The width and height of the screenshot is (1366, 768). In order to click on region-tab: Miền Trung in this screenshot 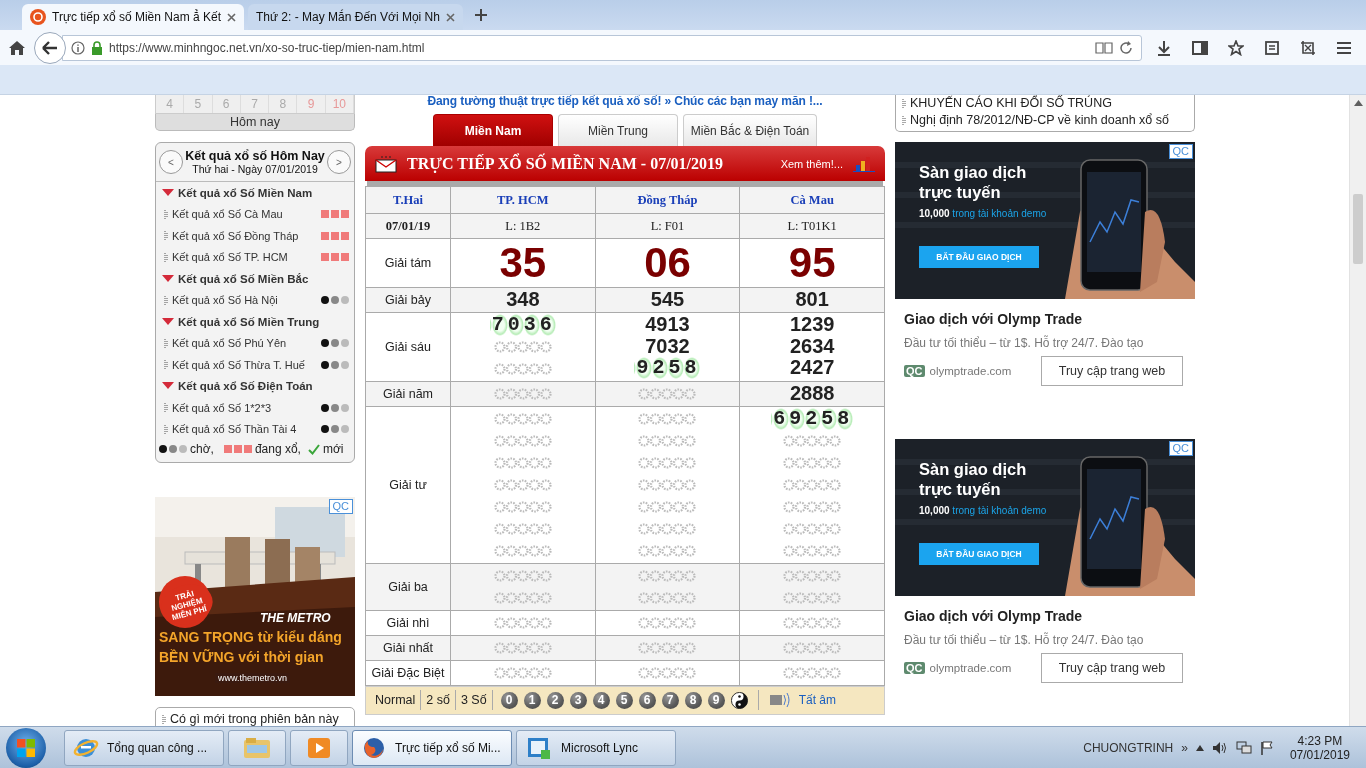, I will do `click(618, 130)`.